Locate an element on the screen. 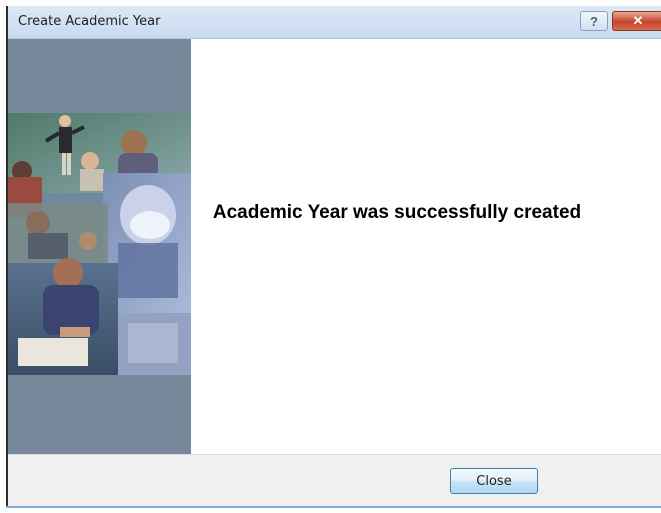 This screenshot has width=661, height=513. close-icon: ✕ is located at coordinates (636, 21).